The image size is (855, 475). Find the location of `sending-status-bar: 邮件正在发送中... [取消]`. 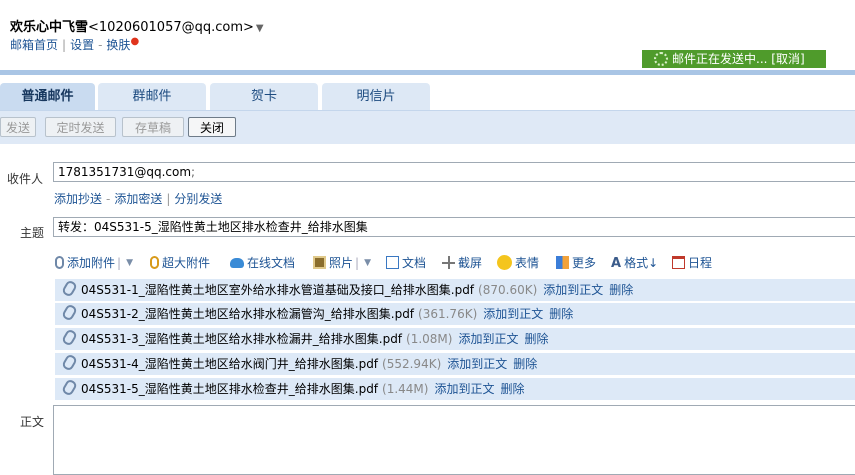

sending-status-bar: 邮件正在发送中... [取消] is located at coordinates (734, 59).